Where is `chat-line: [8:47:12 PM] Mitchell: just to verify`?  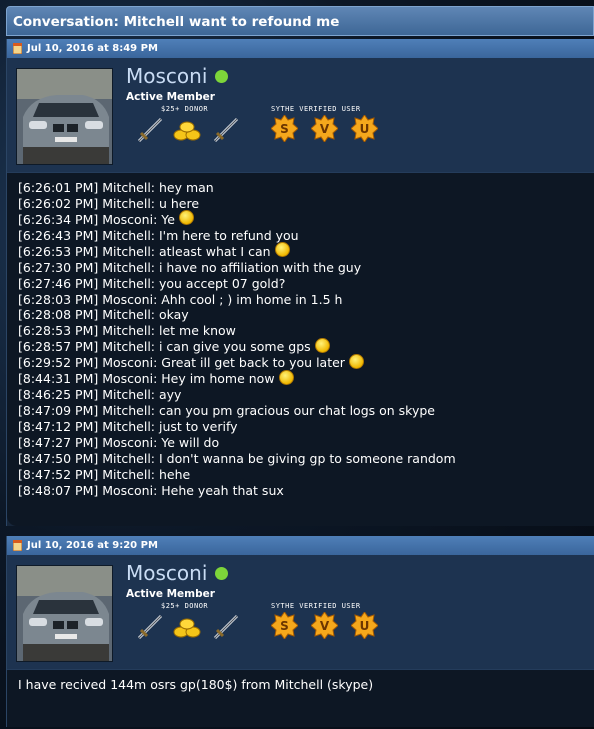
chat-line: [8:47:12 PM] Mitchell: just to verify is located at coordinates (300, 427).